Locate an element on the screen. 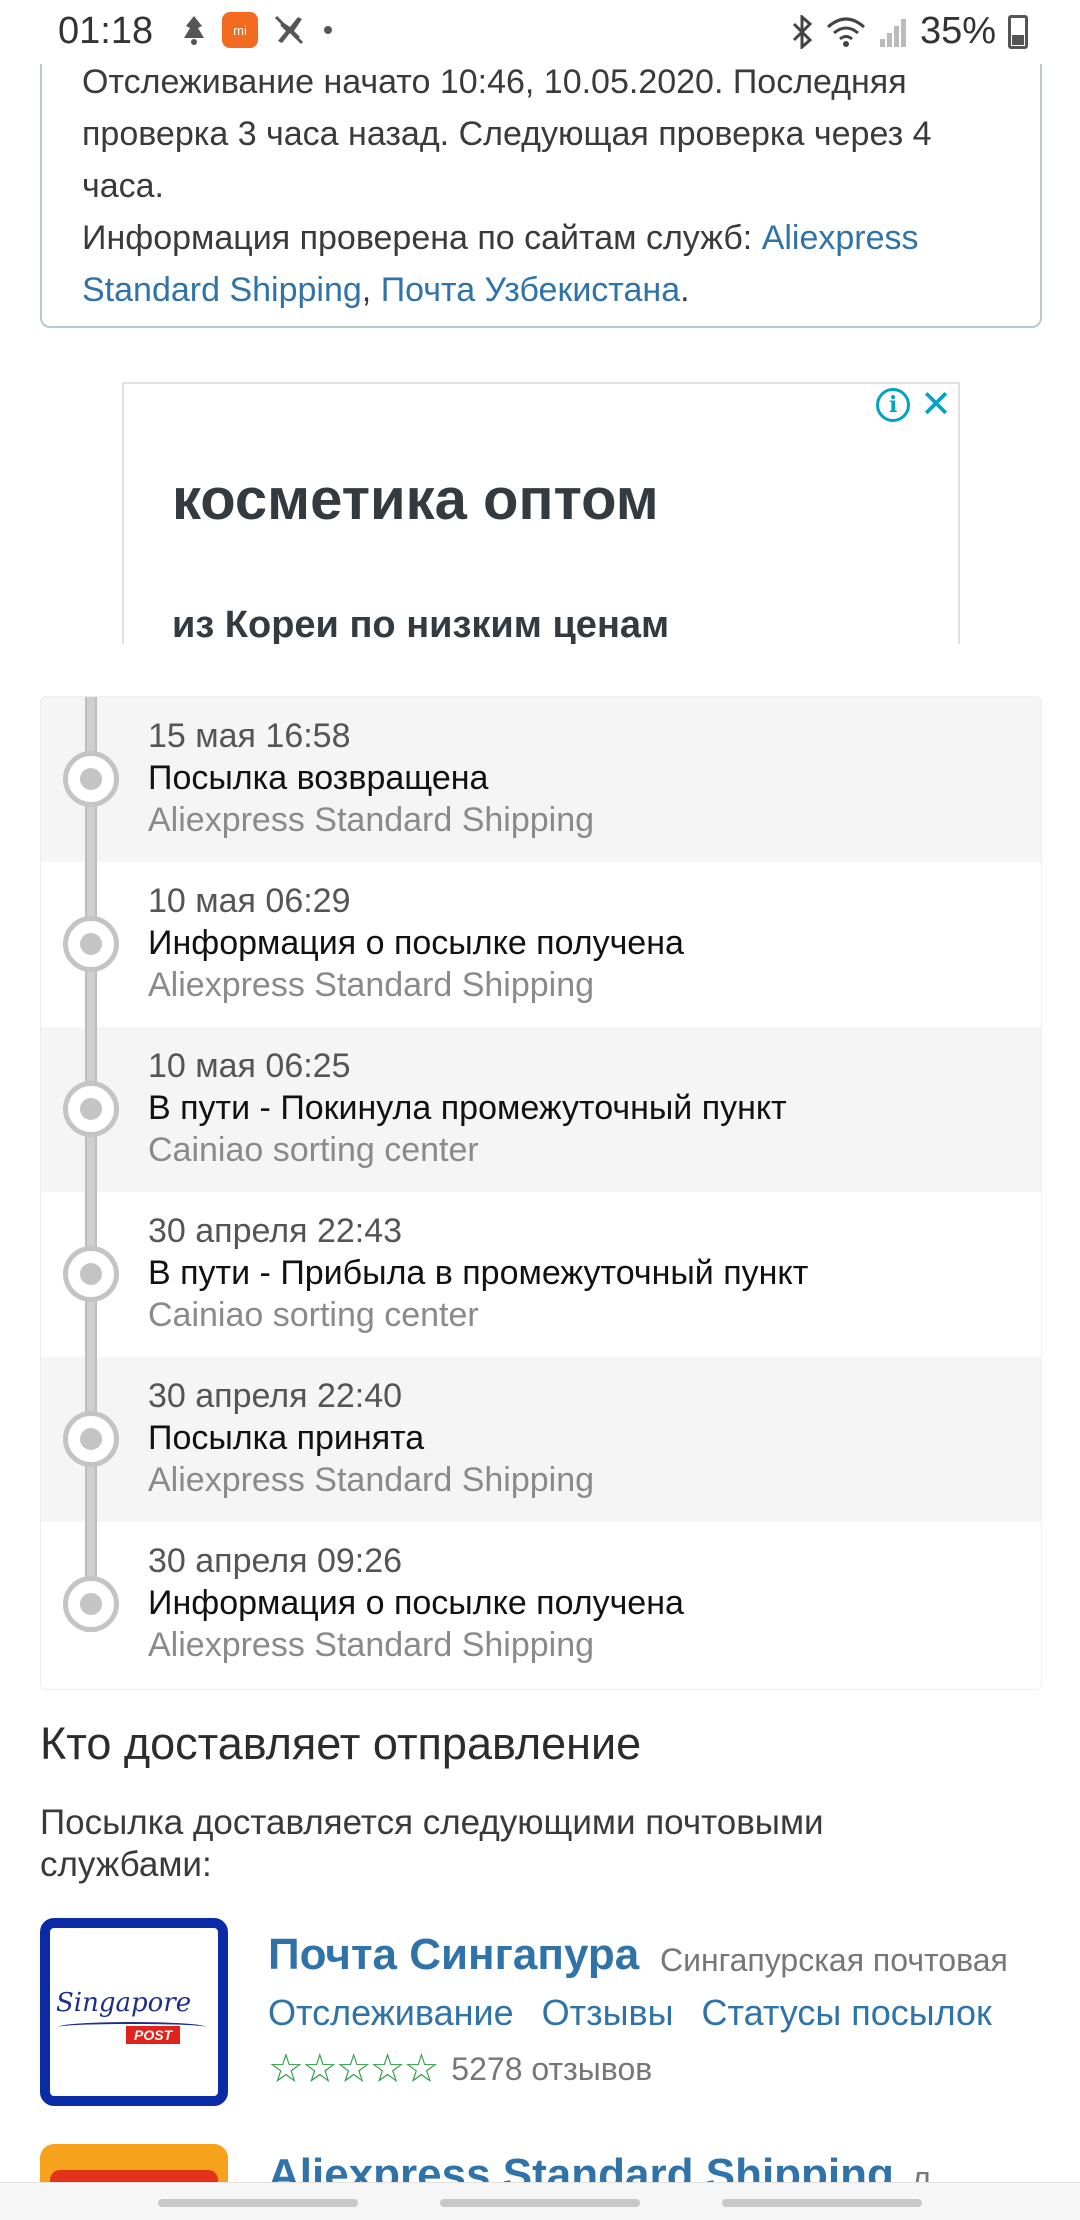 This screenshot has width=1080, height=2220. status-bar: 01:18 mi 35% is located at coordinates (540, 32).